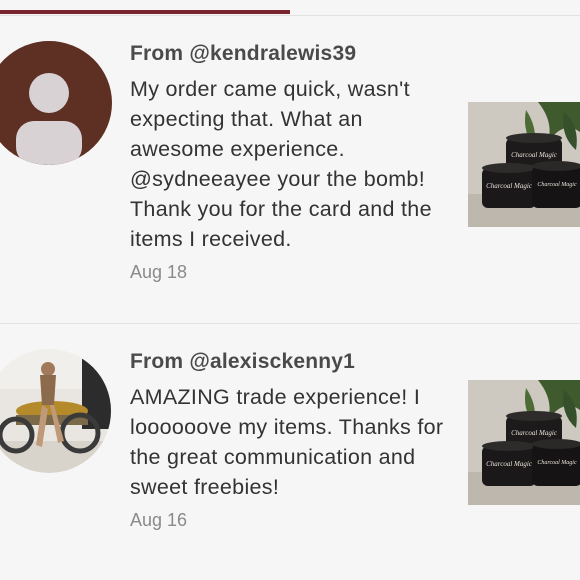  I want to click on default-user-avatar-icon, so click(56, 103).